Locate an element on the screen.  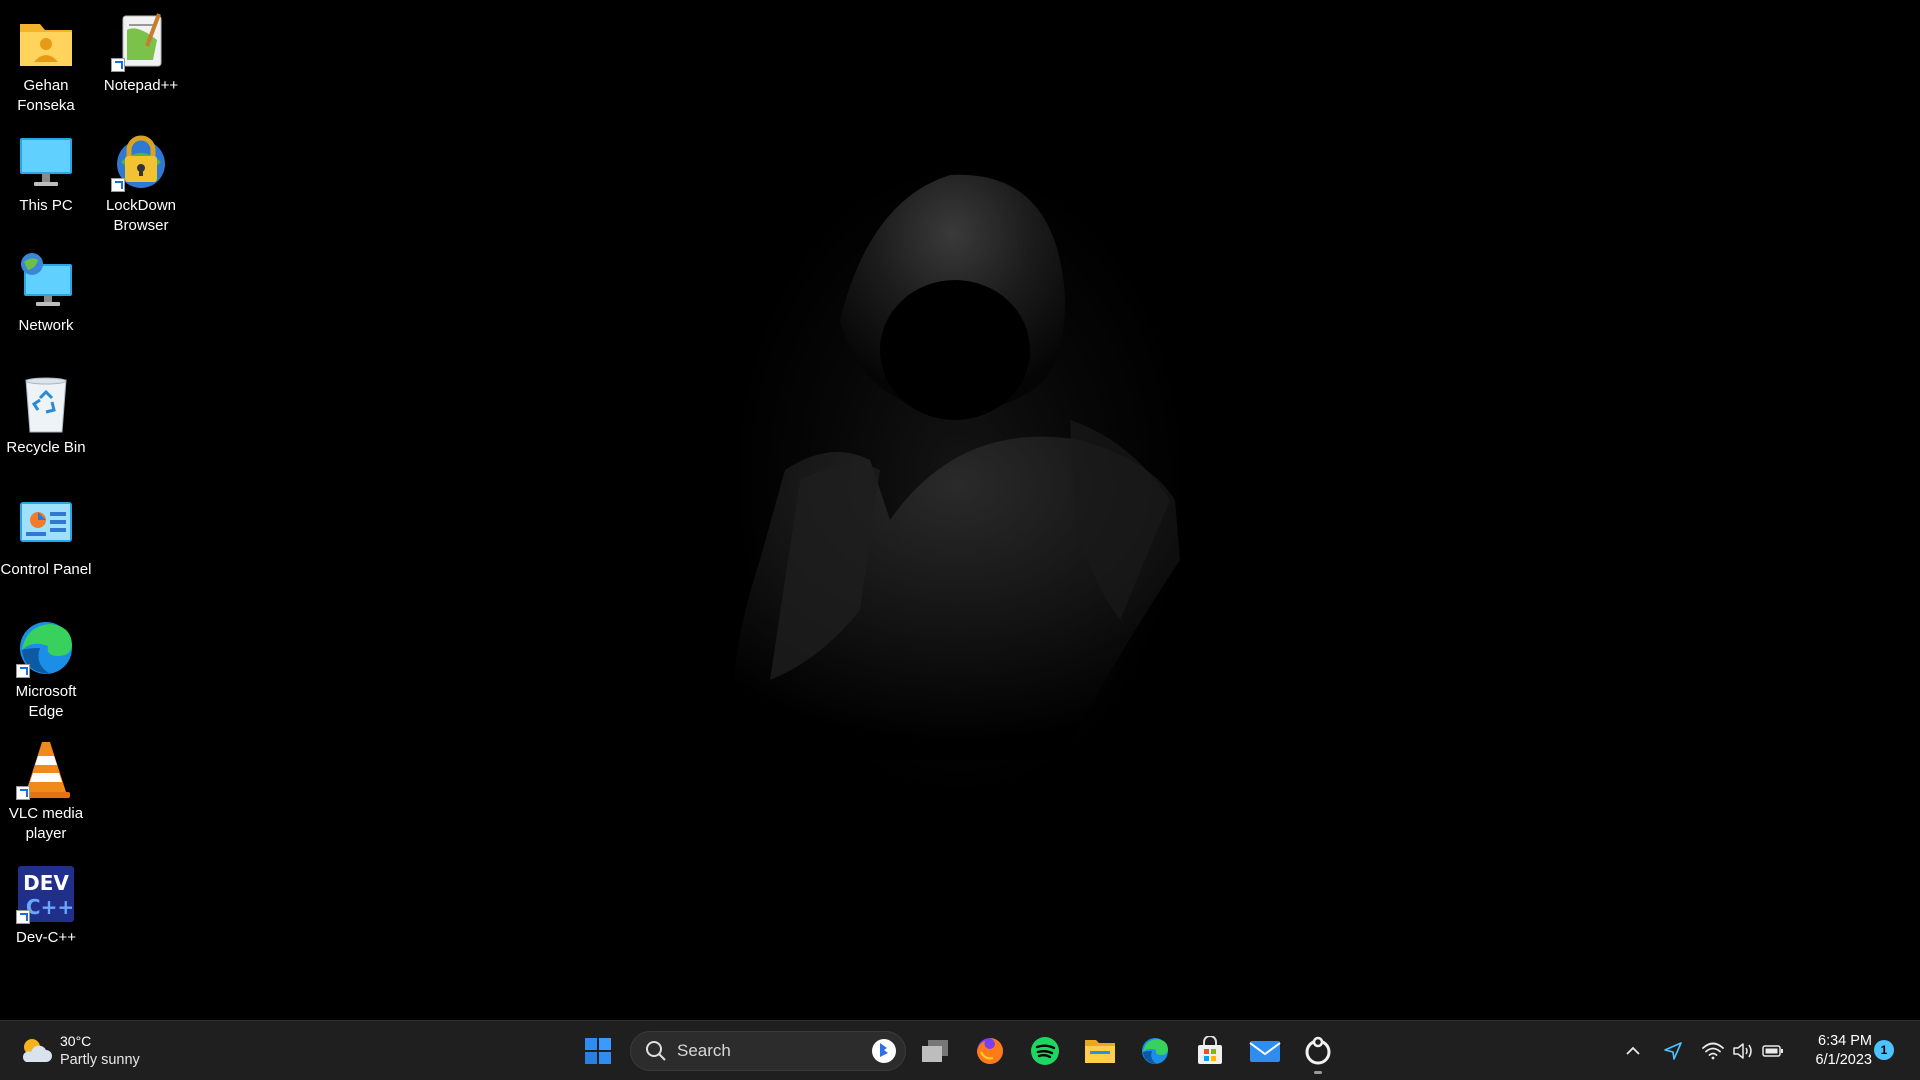
svg-text: C++ is located at coordinates (50, 907).